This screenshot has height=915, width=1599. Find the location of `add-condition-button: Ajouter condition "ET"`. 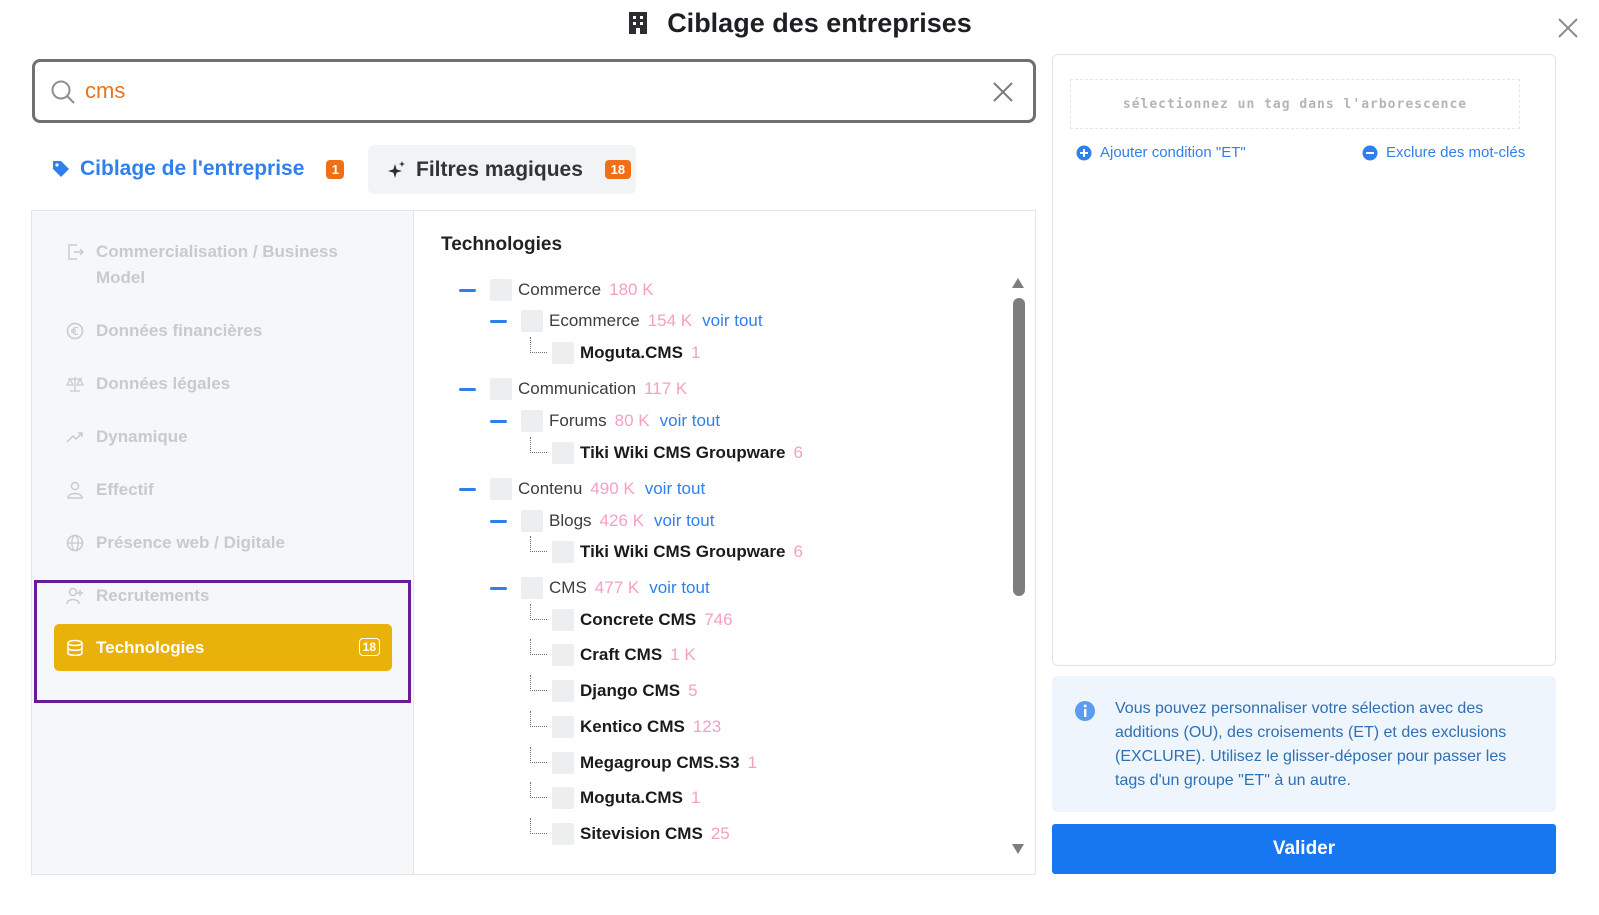

add-condition-button: Ajouter condition "ET" is located at coordinates (1161, 152).